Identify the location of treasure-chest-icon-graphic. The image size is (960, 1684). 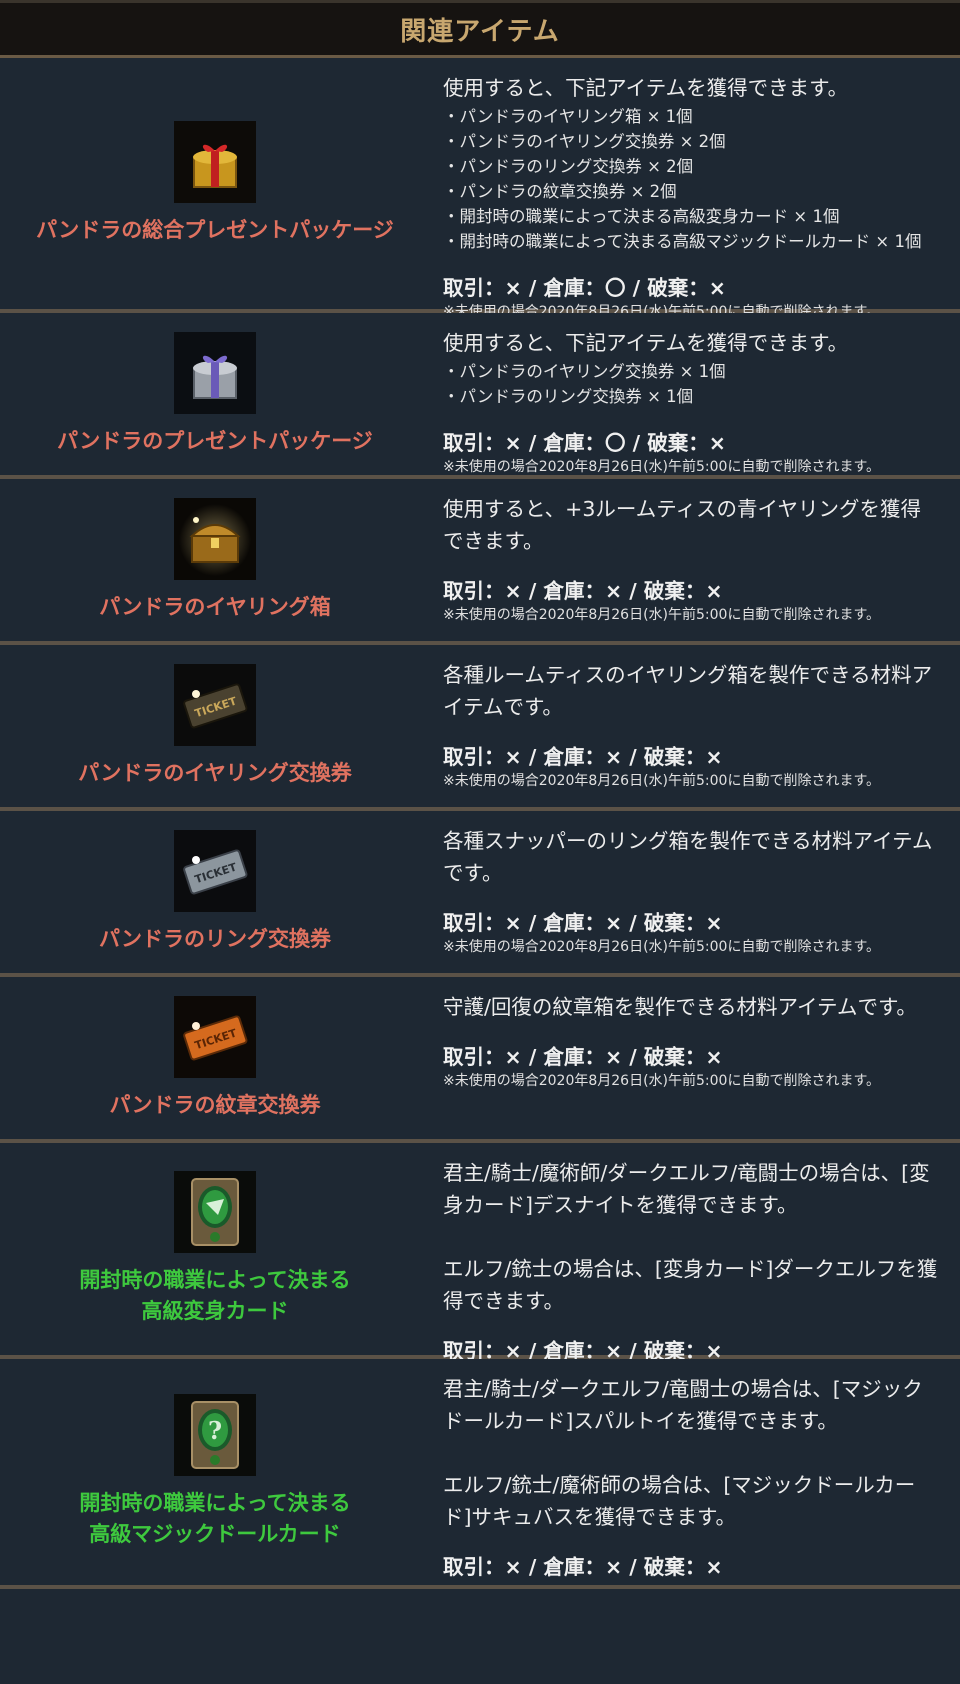
(215, 538).